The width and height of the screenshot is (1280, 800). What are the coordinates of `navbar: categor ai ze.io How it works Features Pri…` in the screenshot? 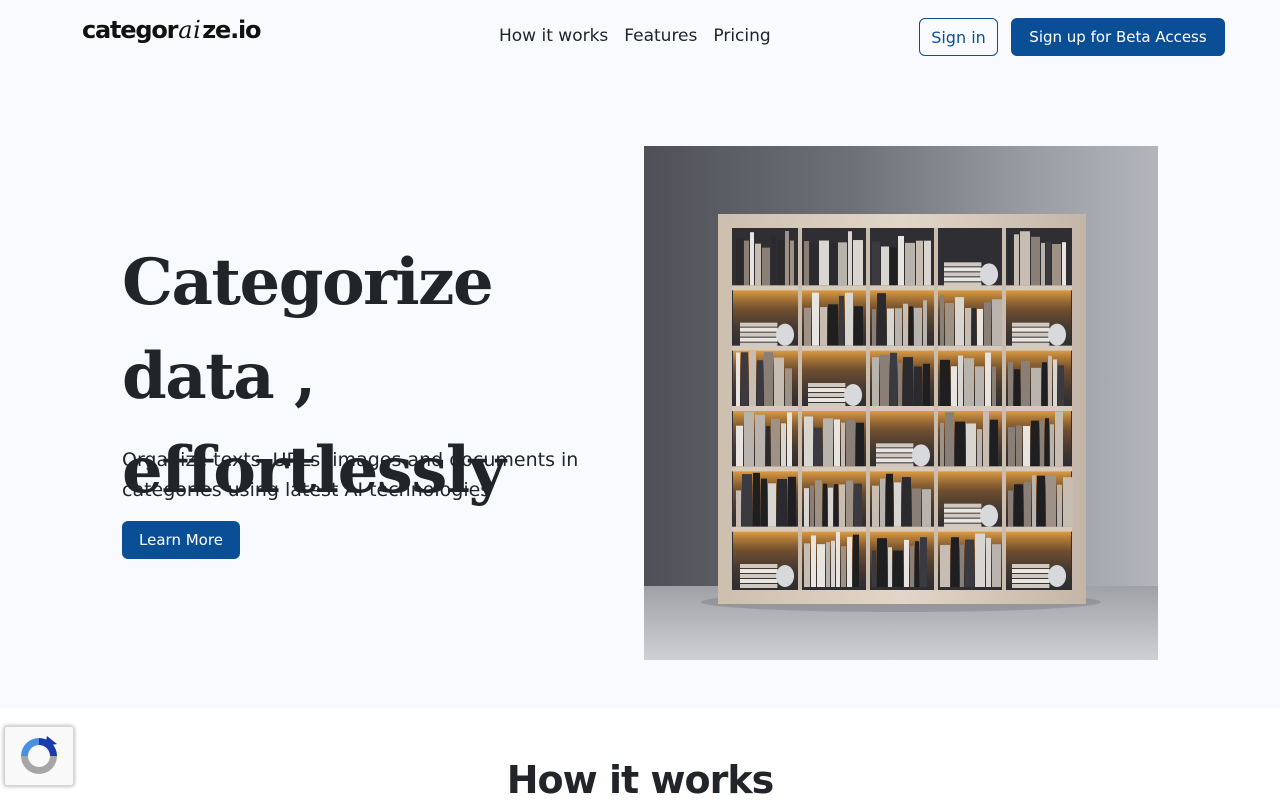 It's located at (640, 36).